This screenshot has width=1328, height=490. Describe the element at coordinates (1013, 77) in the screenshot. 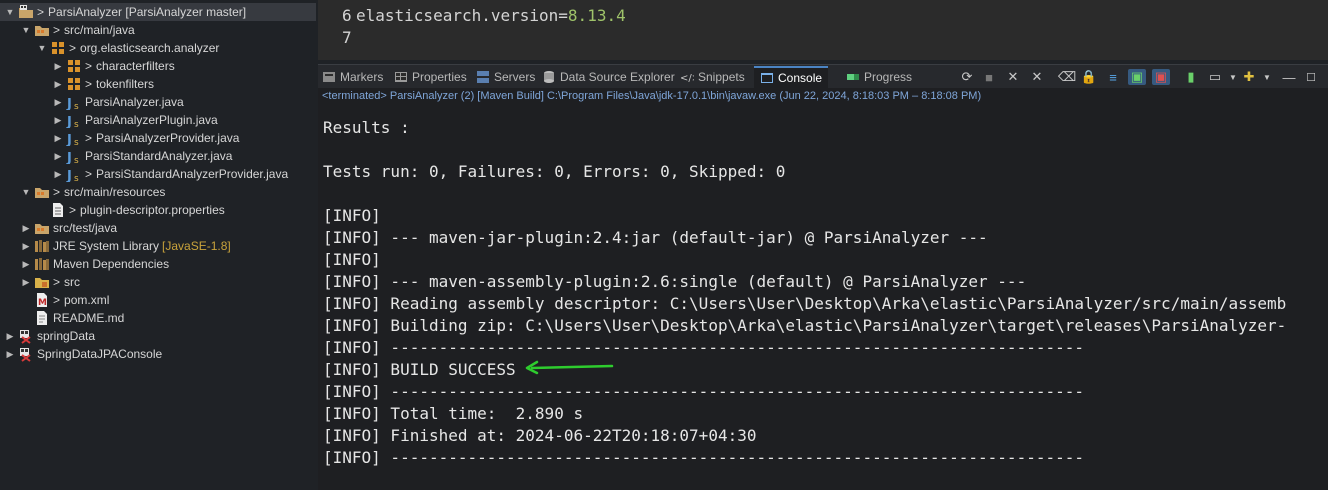

I see `remove-launch-icon: ✕` at that location.